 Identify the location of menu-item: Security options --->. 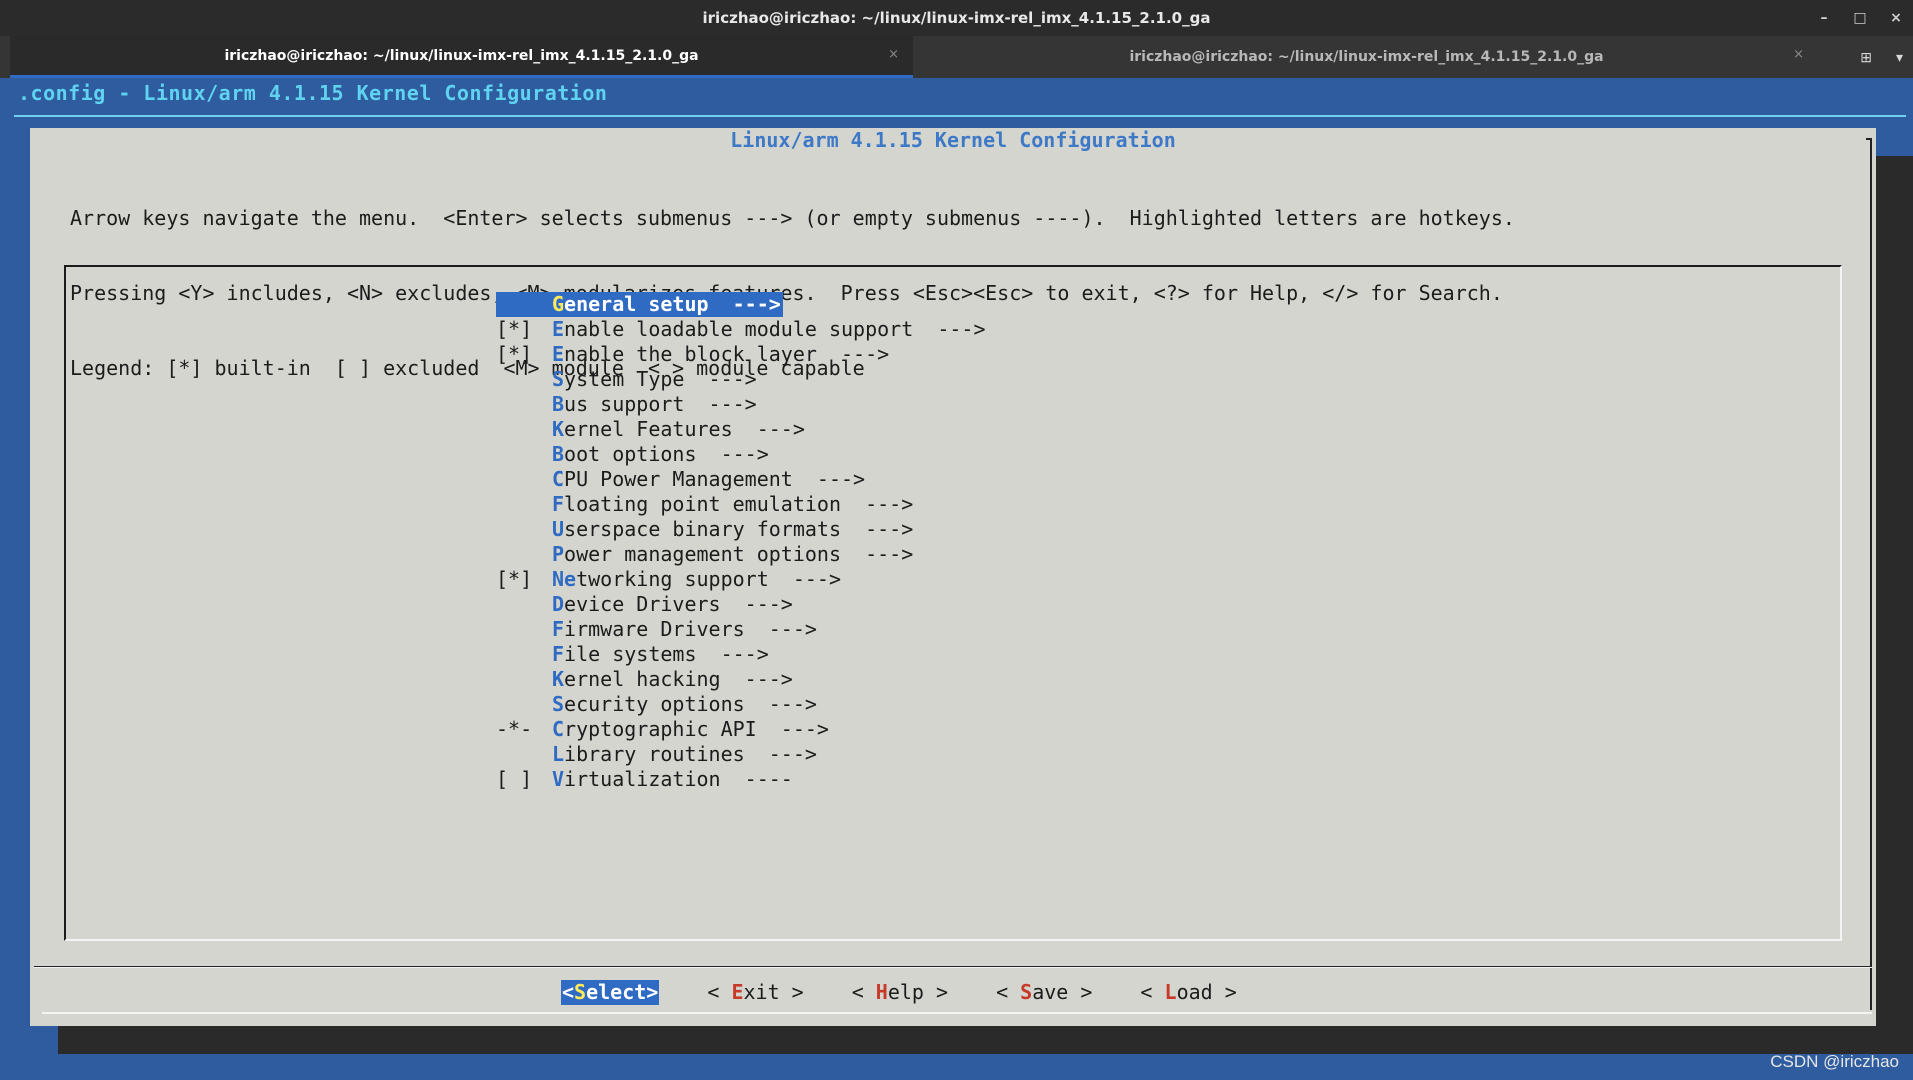
(740, 704).